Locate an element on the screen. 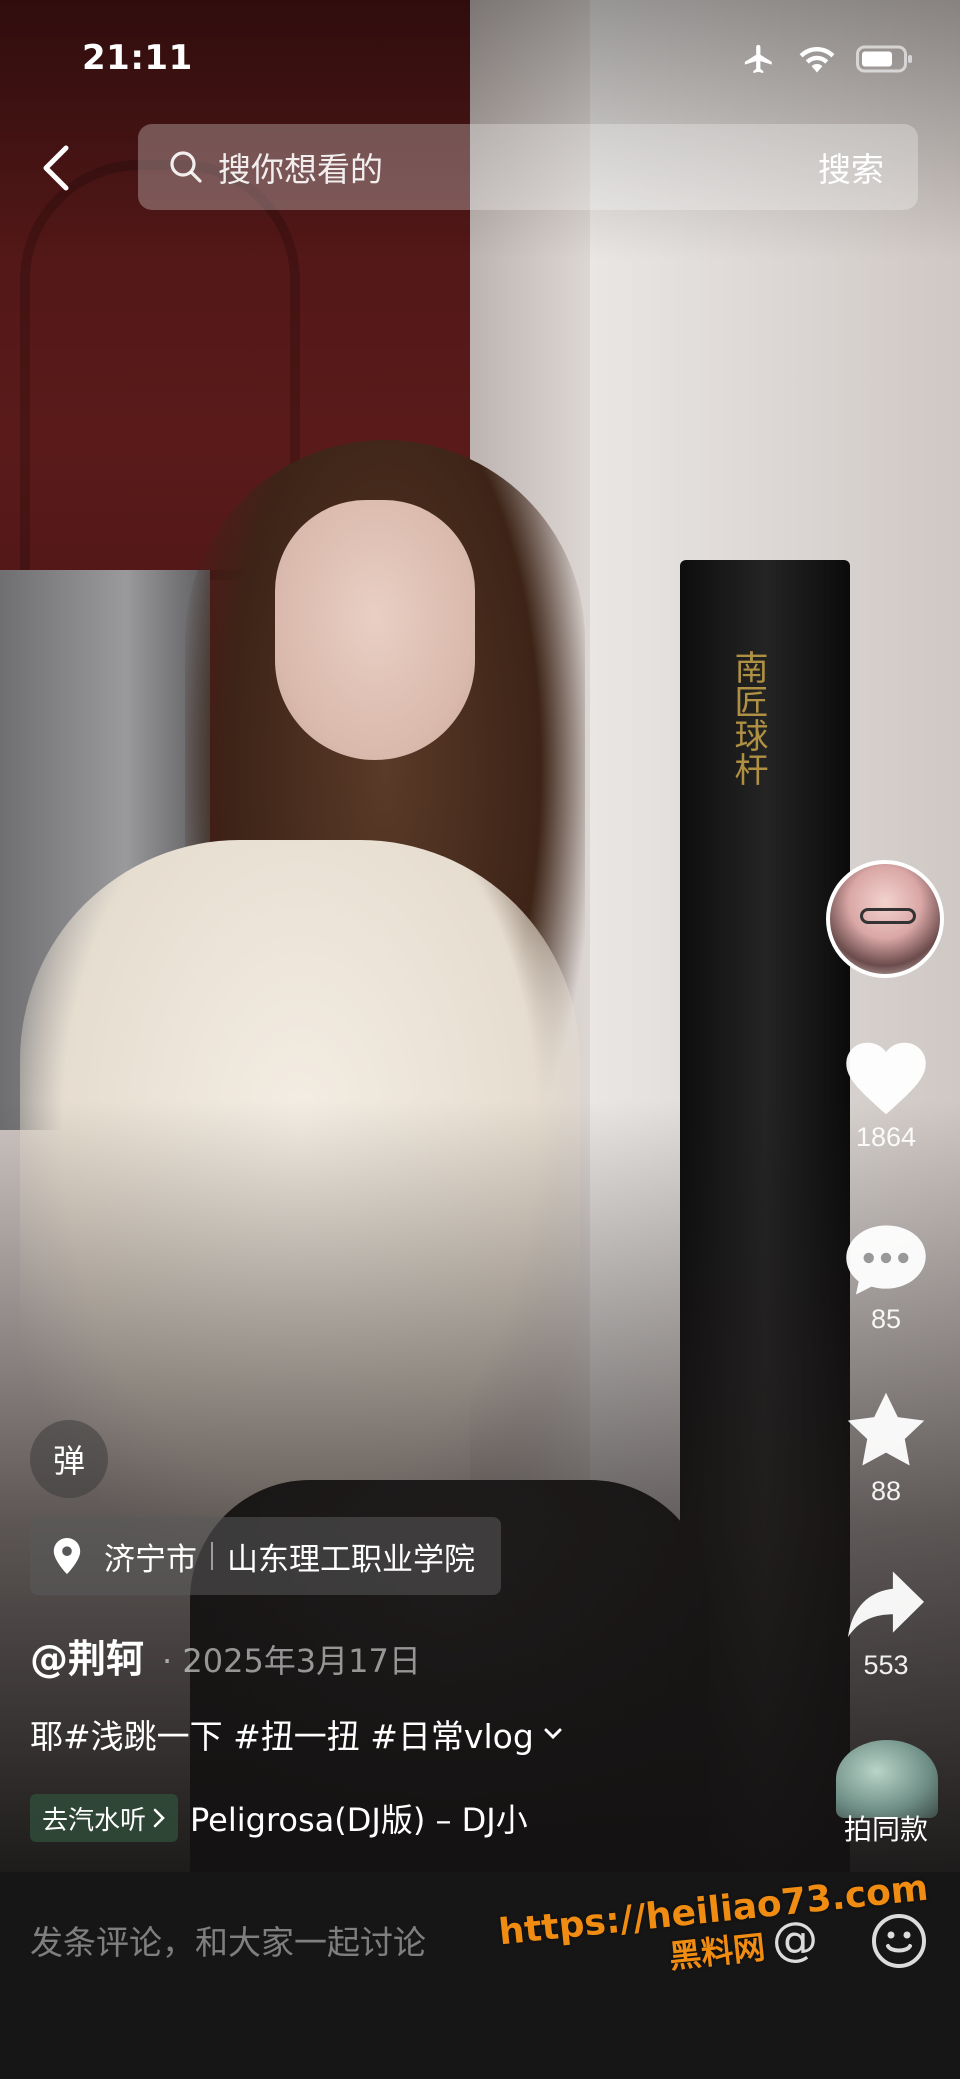 Image resolution: width=960 pixels, height=2079 pixels. comment-count: 85 is located at coordinates (886, 1319).